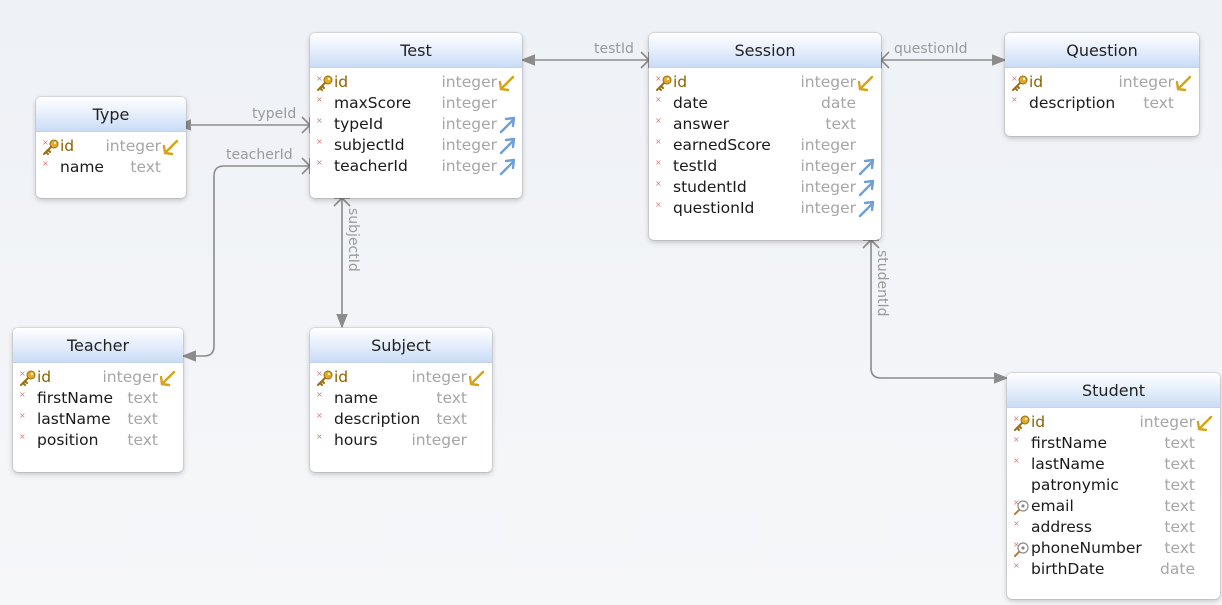 This screenshot has width=1222, height=605. What do you see at coordinates (353, 240) in the screenshot?
I see `link-label-subjectid: subjectId` at bounding box center [353, 240].